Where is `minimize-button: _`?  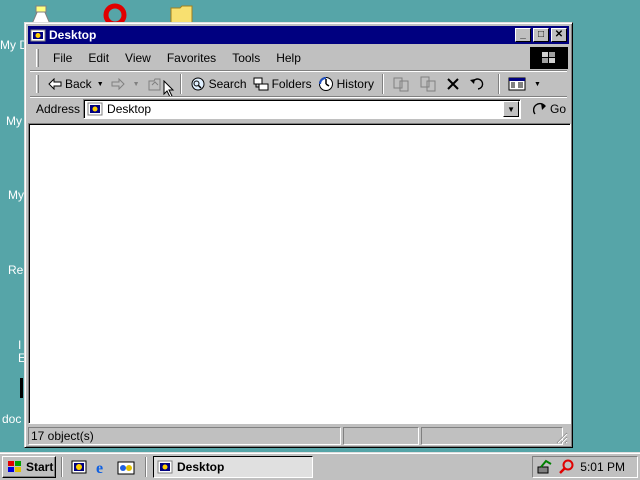 minimize-button: _ is located at coordinates (523, 35).